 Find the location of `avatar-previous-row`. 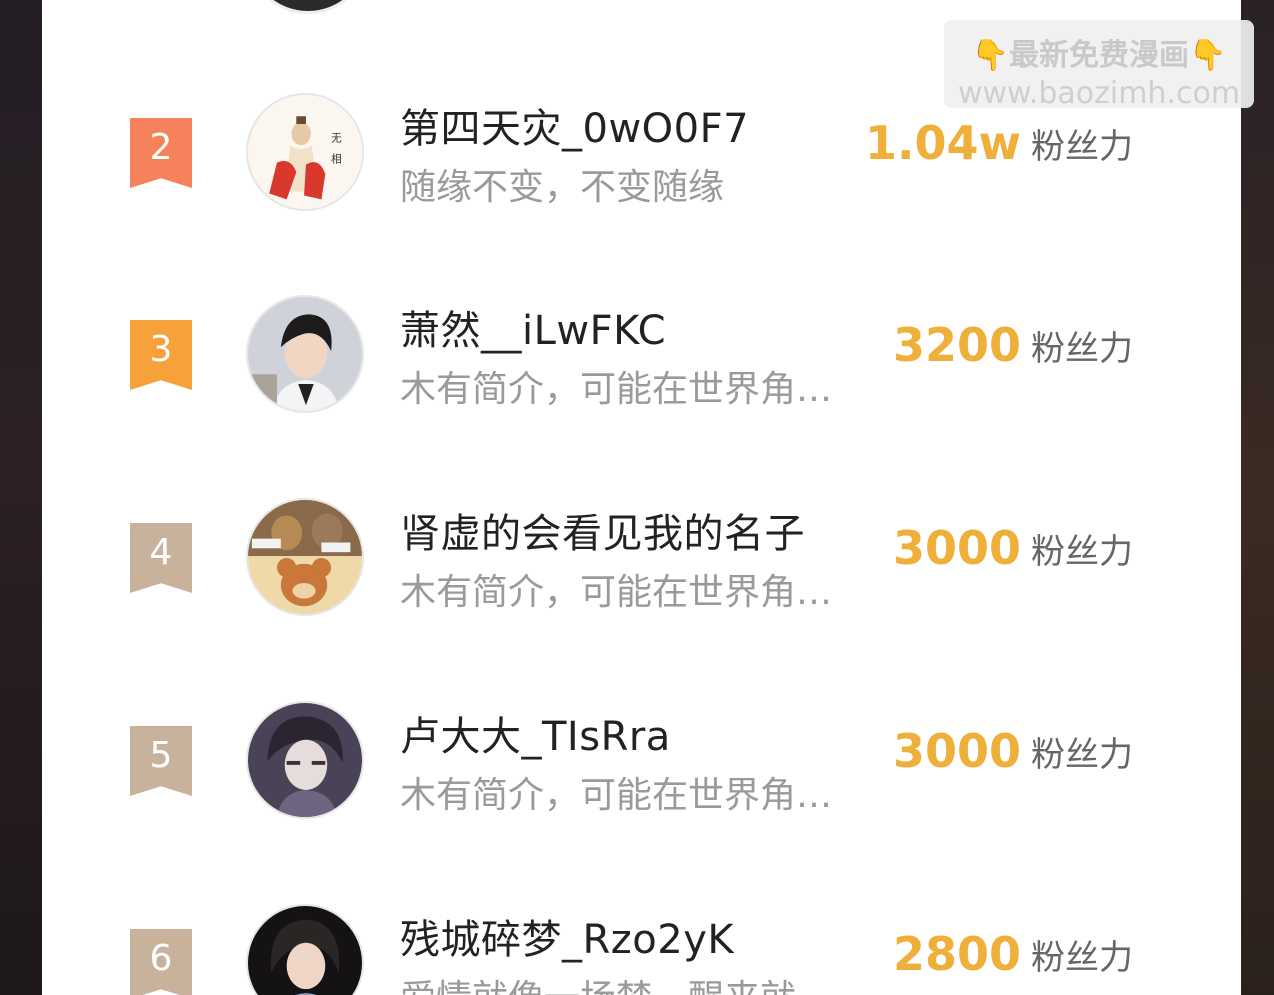

avatar-previous-row is located at coordinates (308, 7).